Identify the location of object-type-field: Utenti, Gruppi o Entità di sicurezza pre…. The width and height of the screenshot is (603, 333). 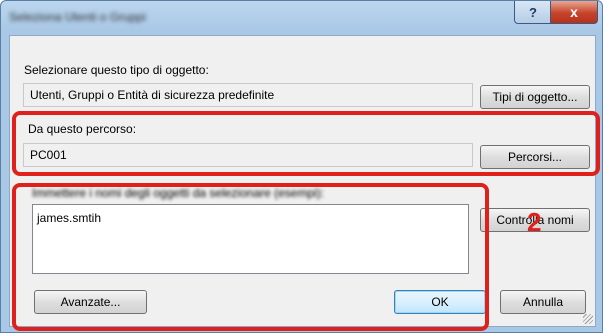
(248, 95).